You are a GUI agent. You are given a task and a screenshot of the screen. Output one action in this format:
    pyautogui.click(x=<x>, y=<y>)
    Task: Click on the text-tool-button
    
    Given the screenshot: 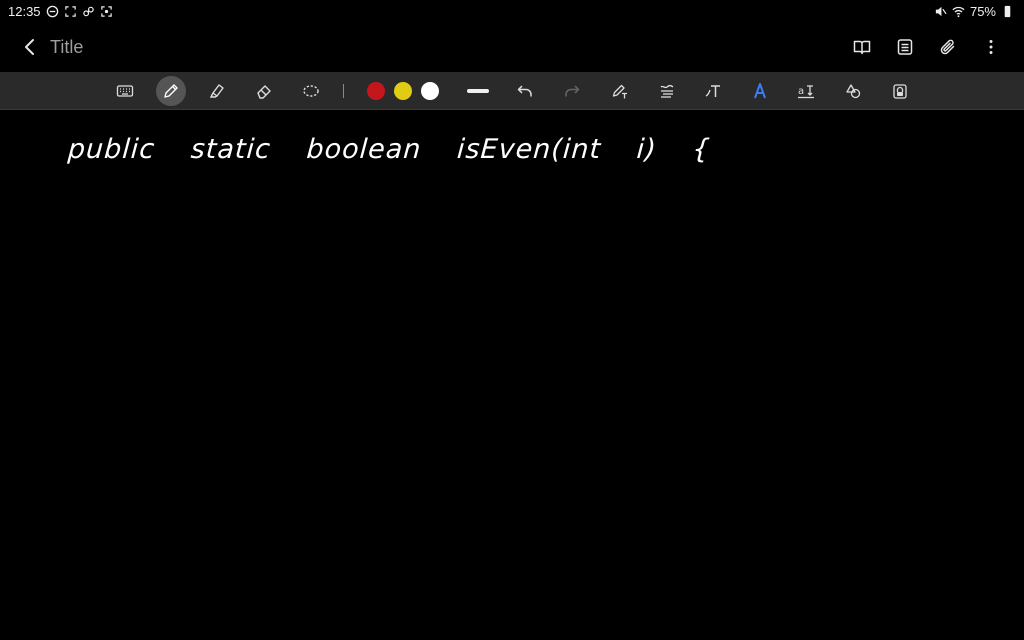 What is the action you would take?
    pyautogui.click(x=713, y=91)
    